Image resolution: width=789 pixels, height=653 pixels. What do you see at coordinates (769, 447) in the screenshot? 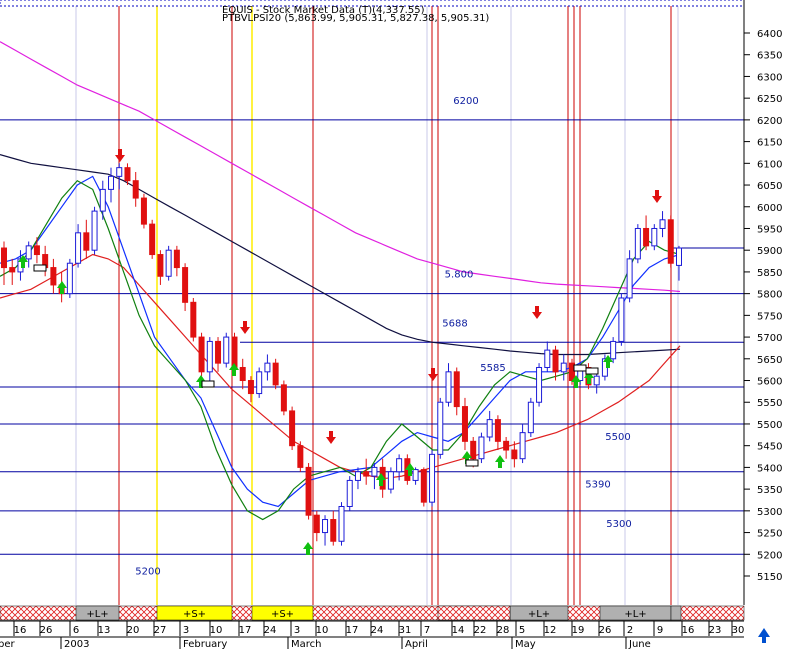
I see `y-tick-label: 5450` at bounding box center [769, 447].